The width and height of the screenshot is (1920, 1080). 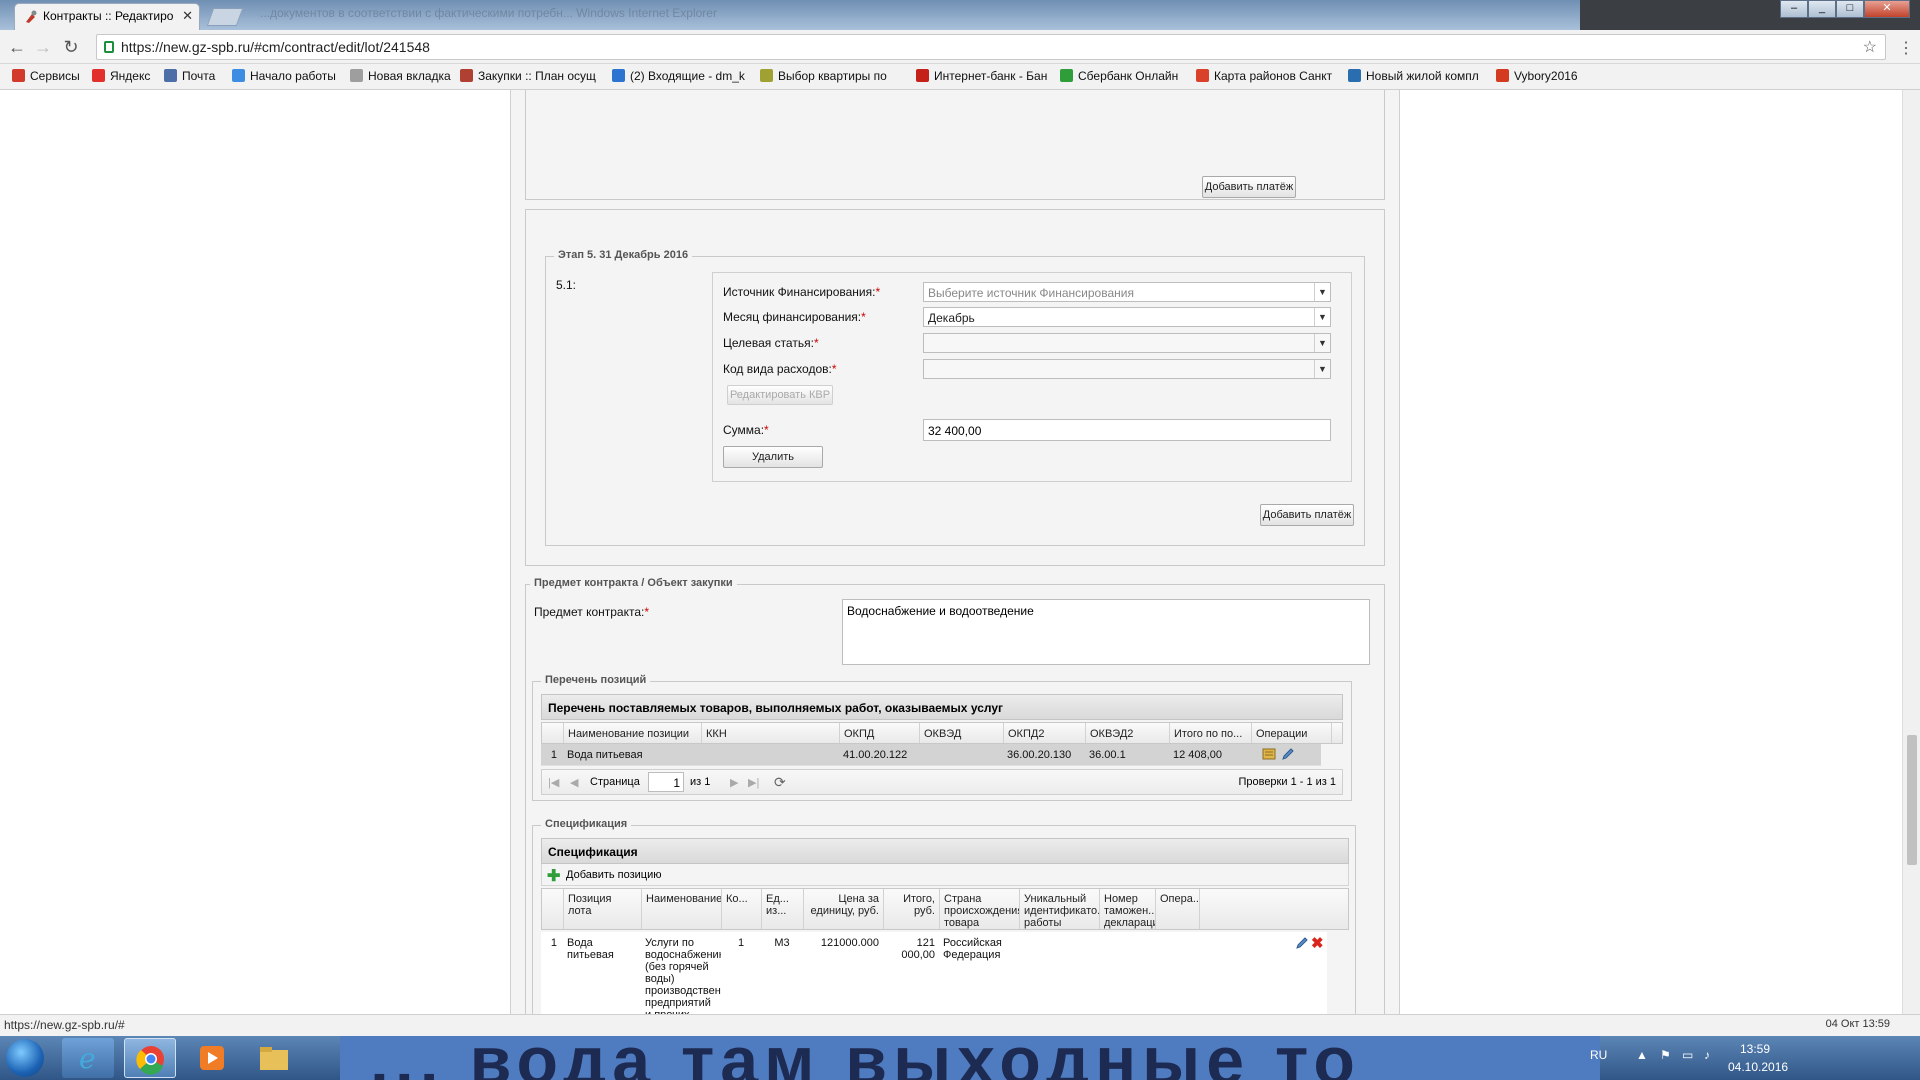 I want to click on spec-grid-title: Спецификация, so click(x=945, y=851).